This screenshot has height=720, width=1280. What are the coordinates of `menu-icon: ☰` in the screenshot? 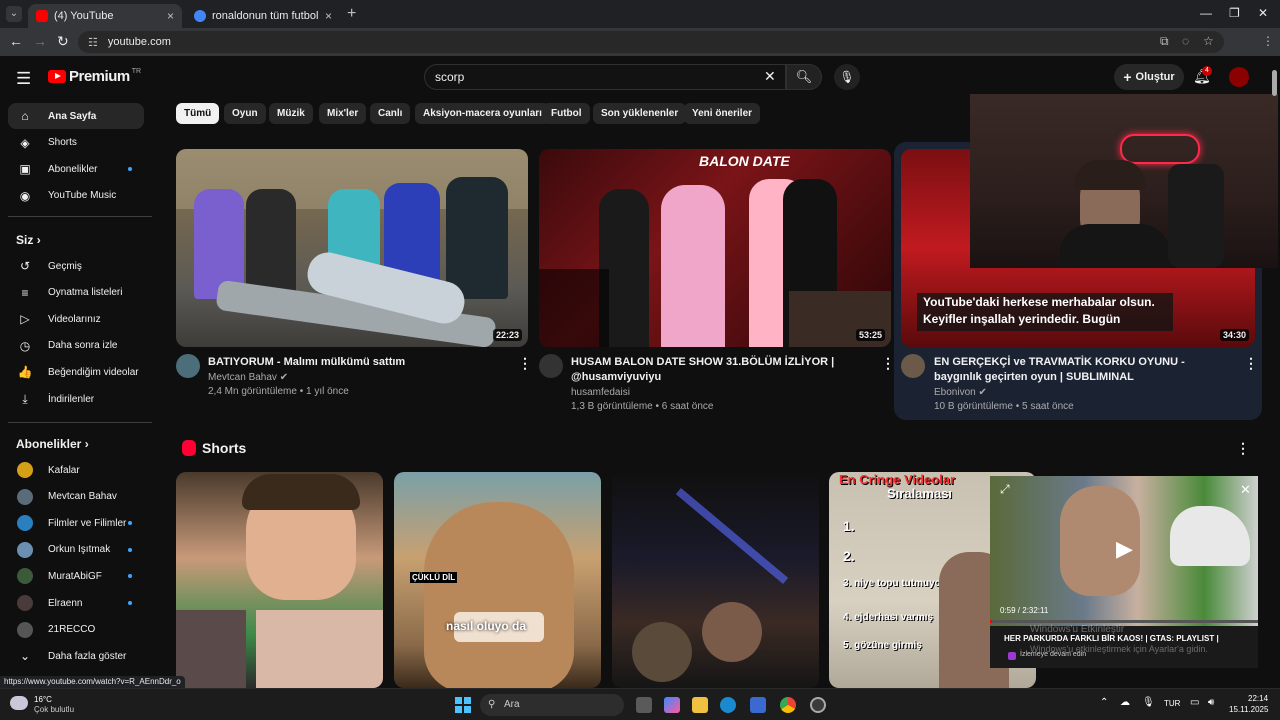 It's located at (23, 79).